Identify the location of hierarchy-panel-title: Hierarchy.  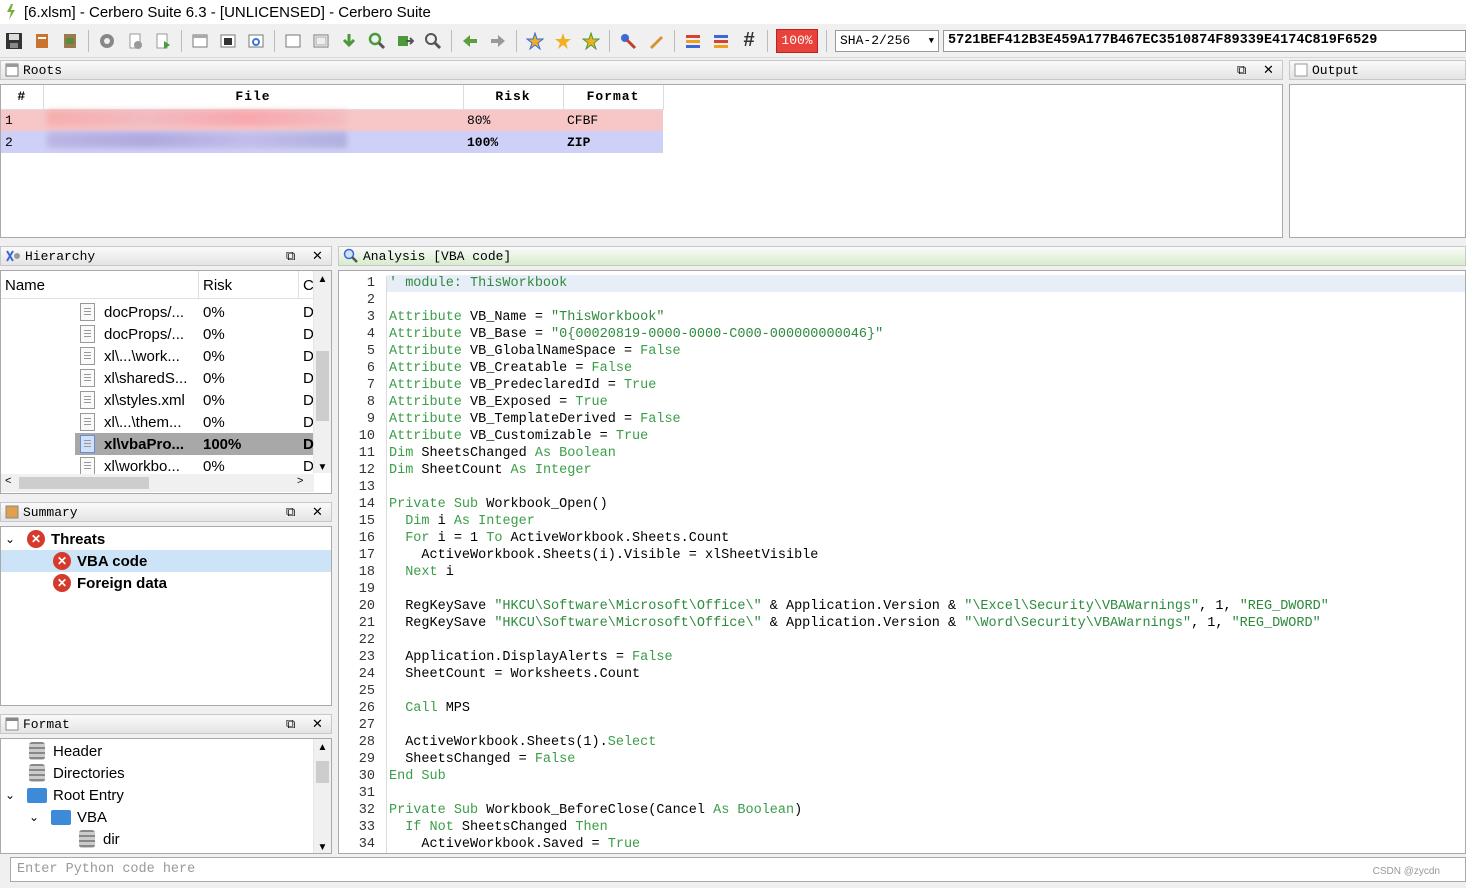
(60, 256).